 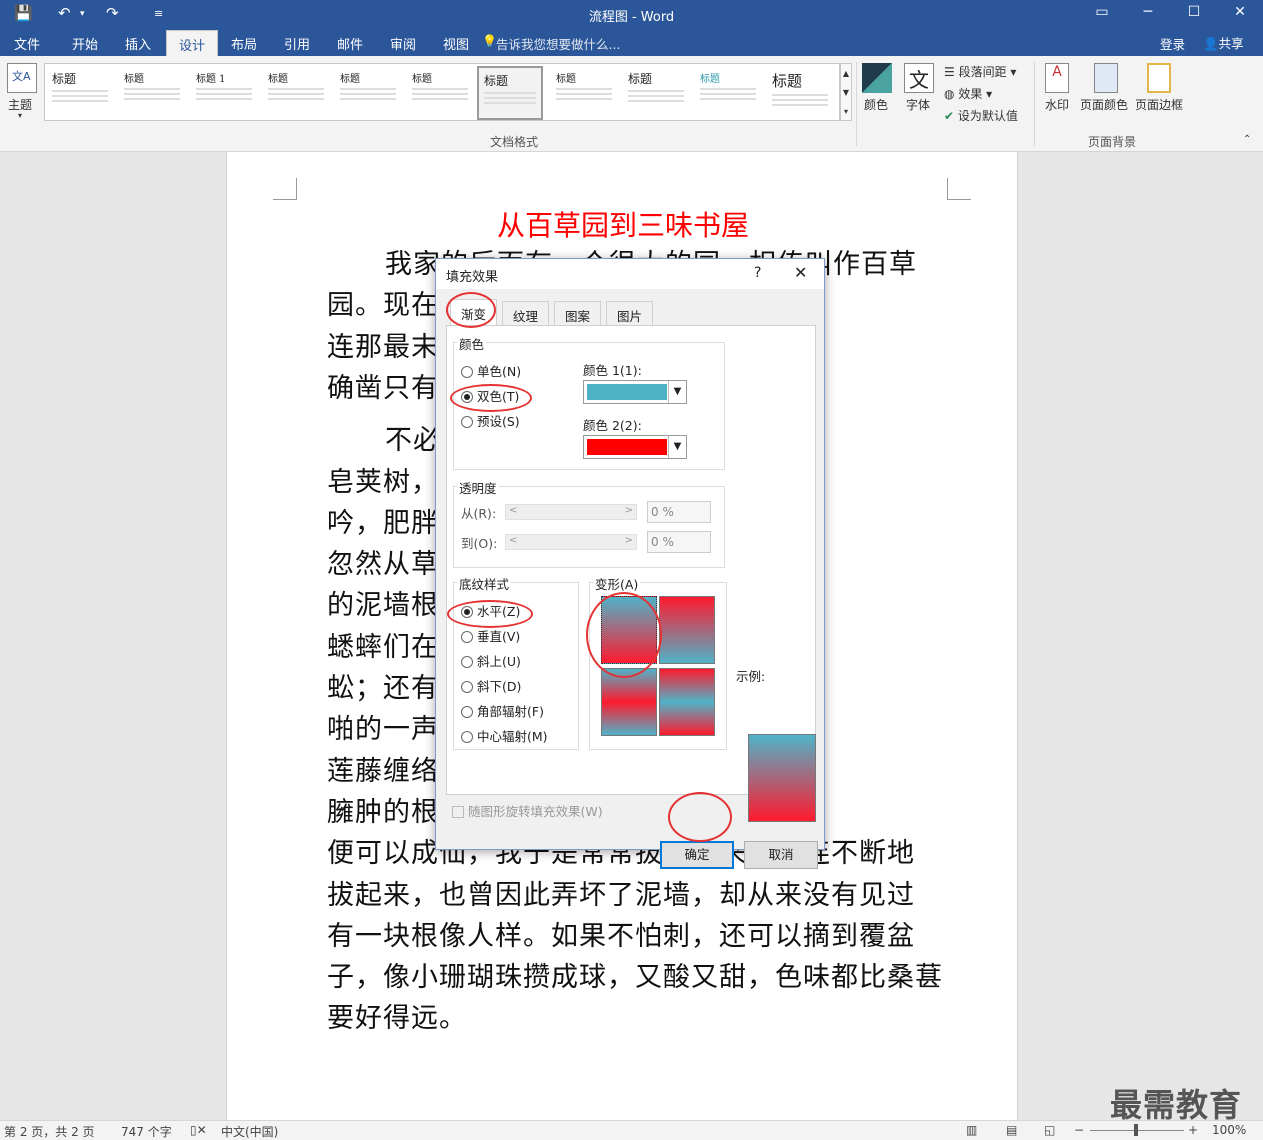 What do you see at coordinates (981, 115) in the screenshot?
I see `set-default-button: ✔ 设为默认值` at bounding box center [981, 115].